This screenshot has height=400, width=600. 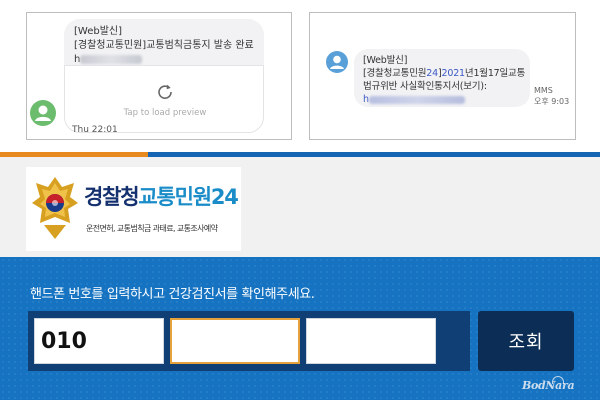 I want to click on logo-title-24: 24, so click(x=224, y=197).